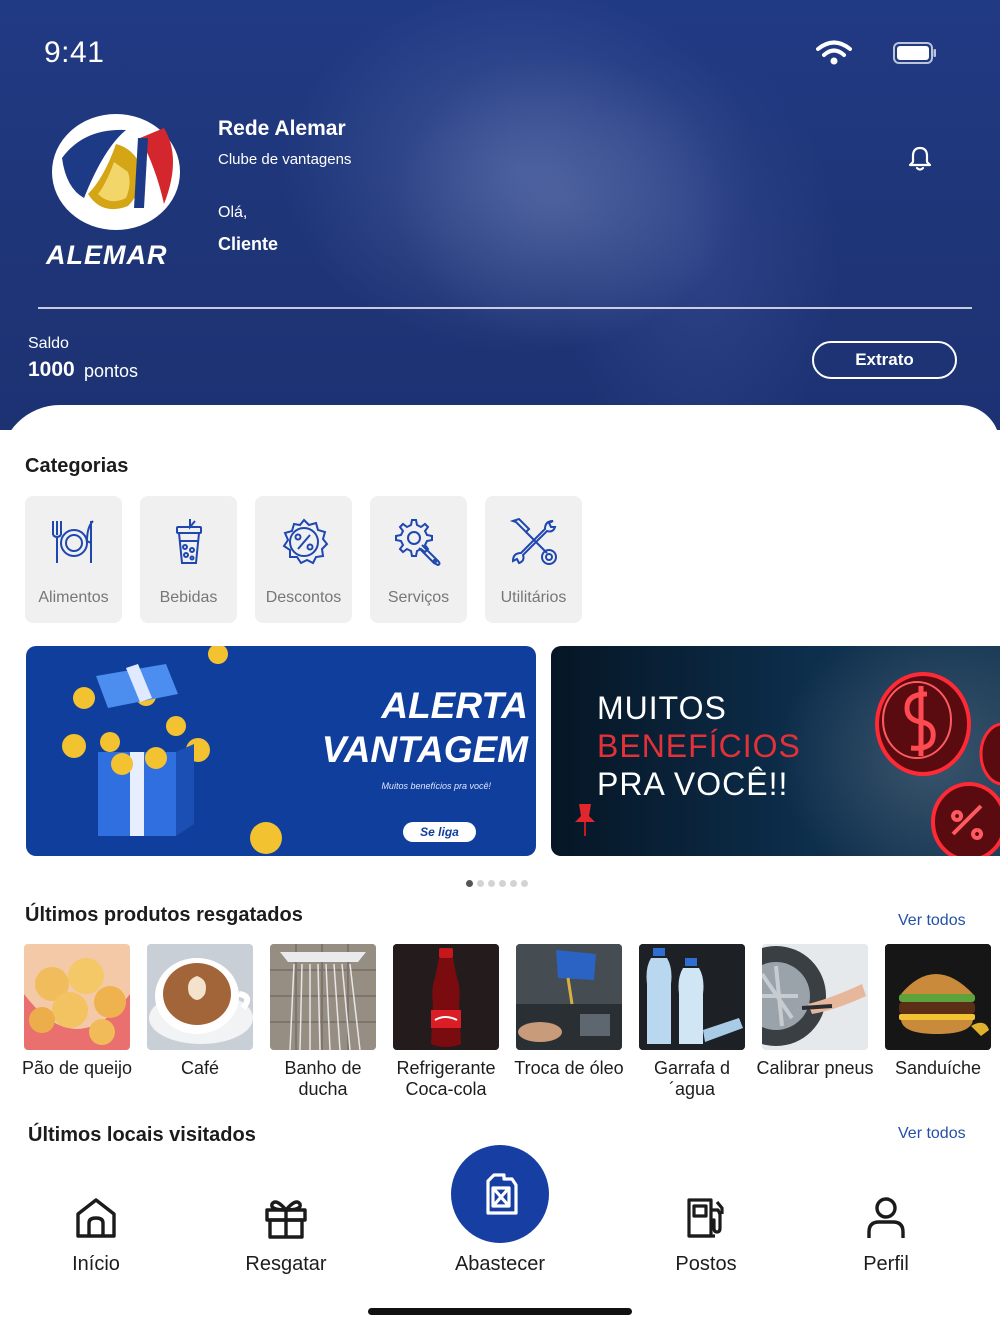  I want to click on abastecer-fab-button, so click(500, 1194).